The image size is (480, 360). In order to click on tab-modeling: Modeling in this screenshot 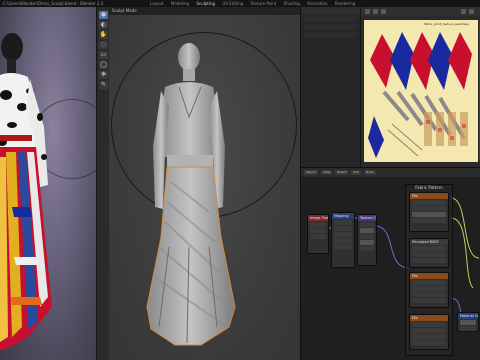, I will do `click(180, 3)`.